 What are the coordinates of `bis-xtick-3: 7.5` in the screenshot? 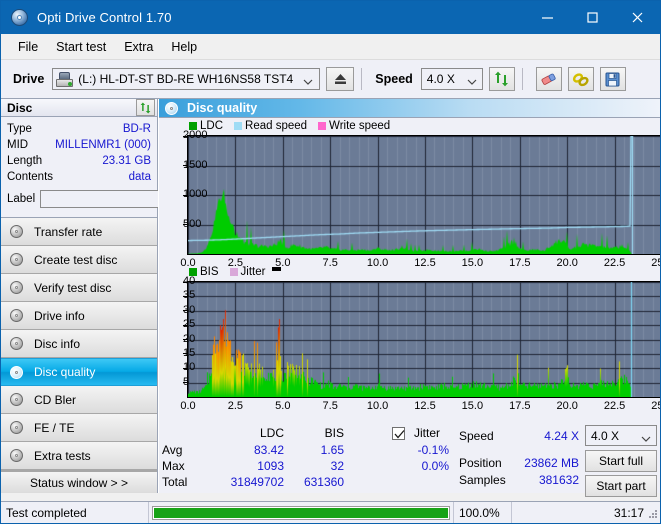 It's located at (330, 406).